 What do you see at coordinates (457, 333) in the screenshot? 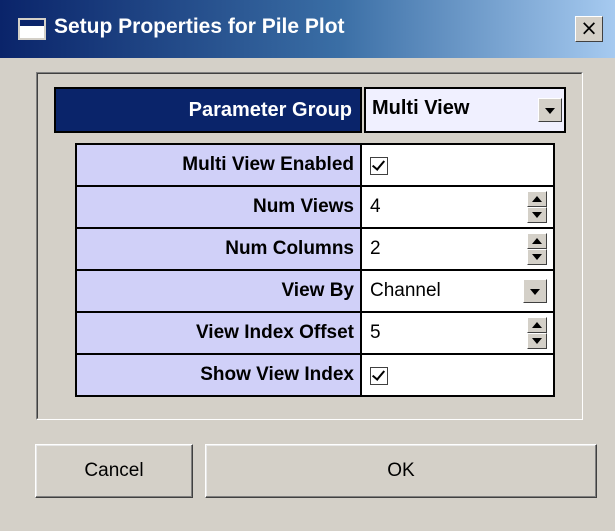
I see `view-index-offset-field: 5` at bounding box center [457, 333].